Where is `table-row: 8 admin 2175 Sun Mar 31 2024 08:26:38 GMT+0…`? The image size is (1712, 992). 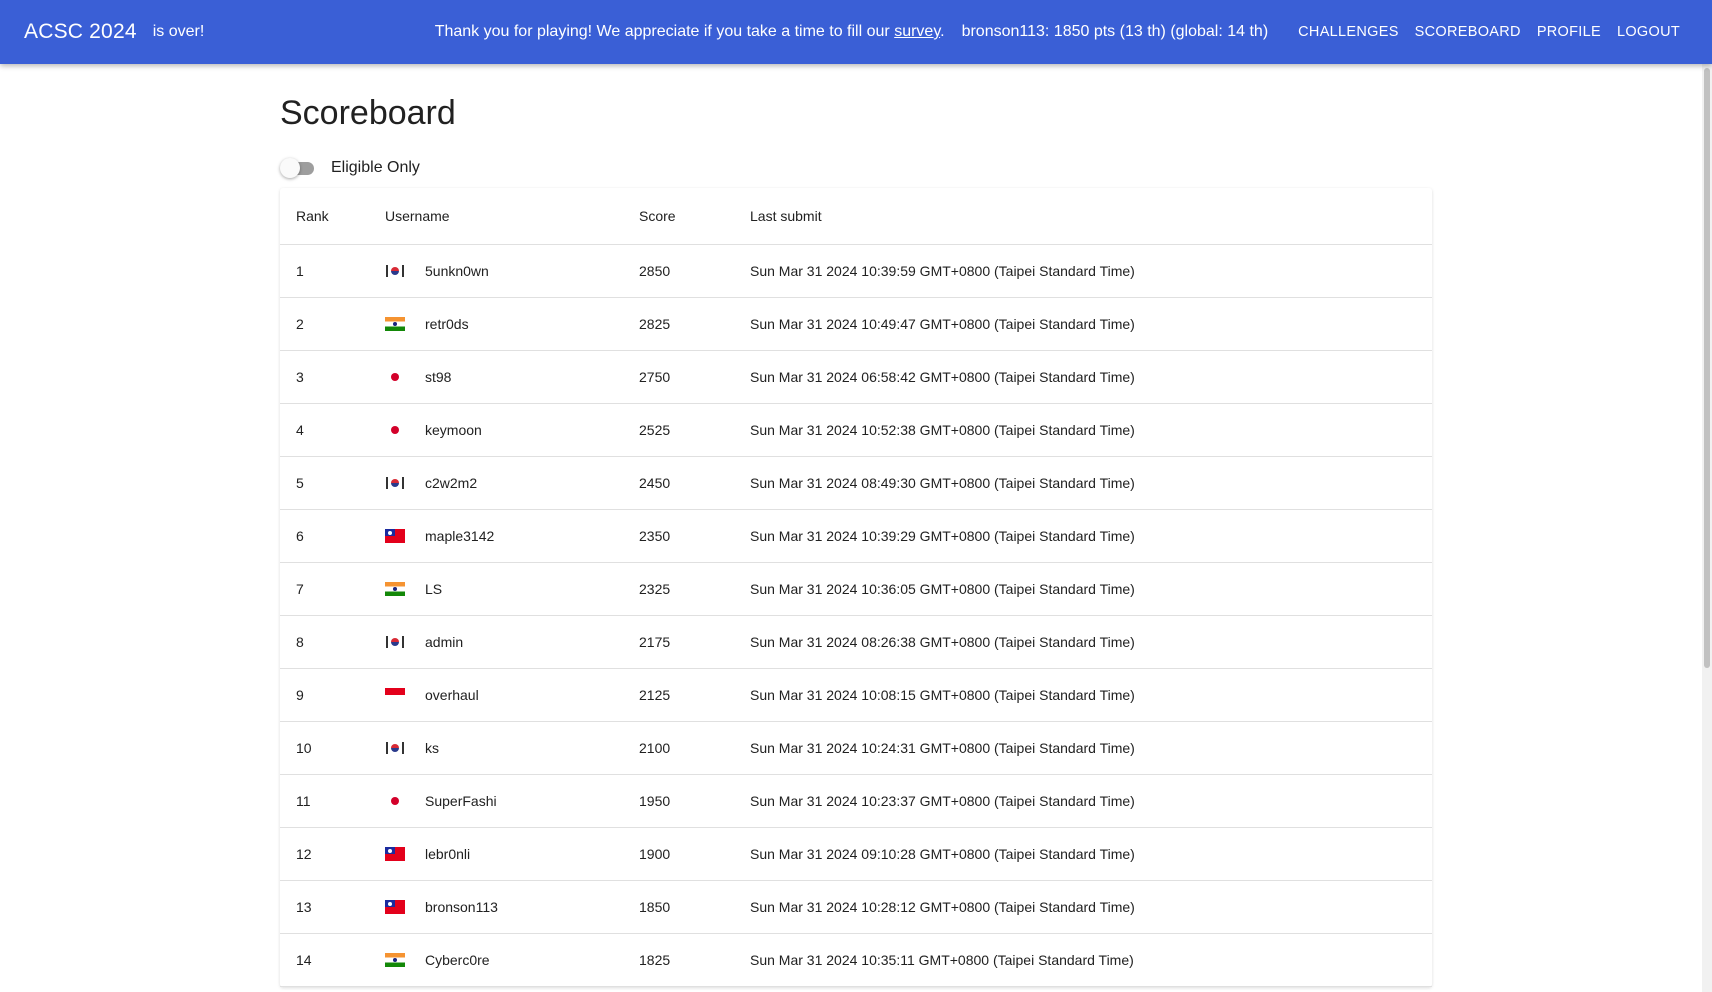 table-row: 8 admin 2175 Sun Mar 31 2024 08:26:38 GMT+0… is located at coordinates (856, 642).